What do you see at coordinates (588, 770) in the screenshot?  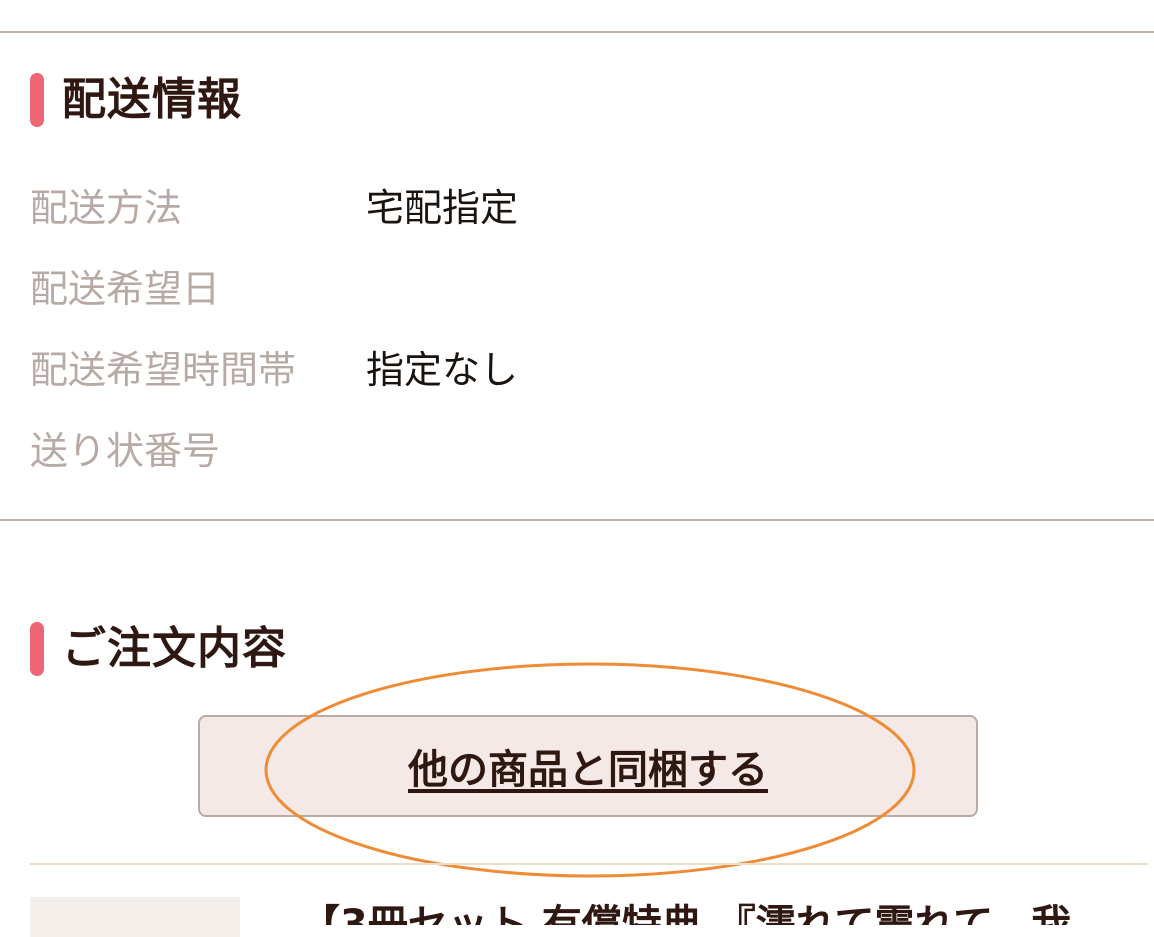 I see `bundle-button-label: 他の商品と同梱する` at bounding box center [588, 770].